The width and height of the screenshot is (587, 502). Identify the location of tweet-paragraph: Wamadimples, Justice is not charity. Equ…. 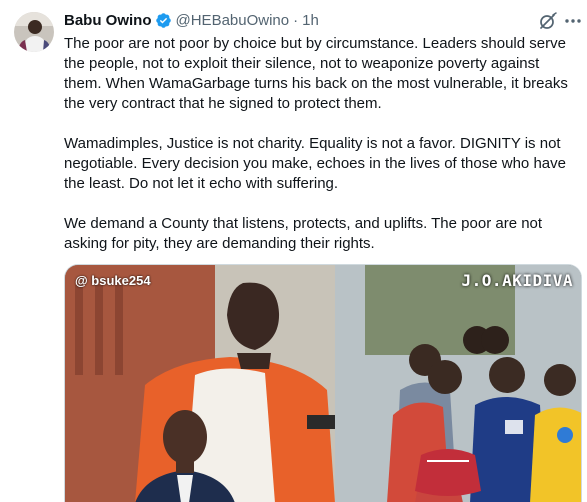
(315, 163).